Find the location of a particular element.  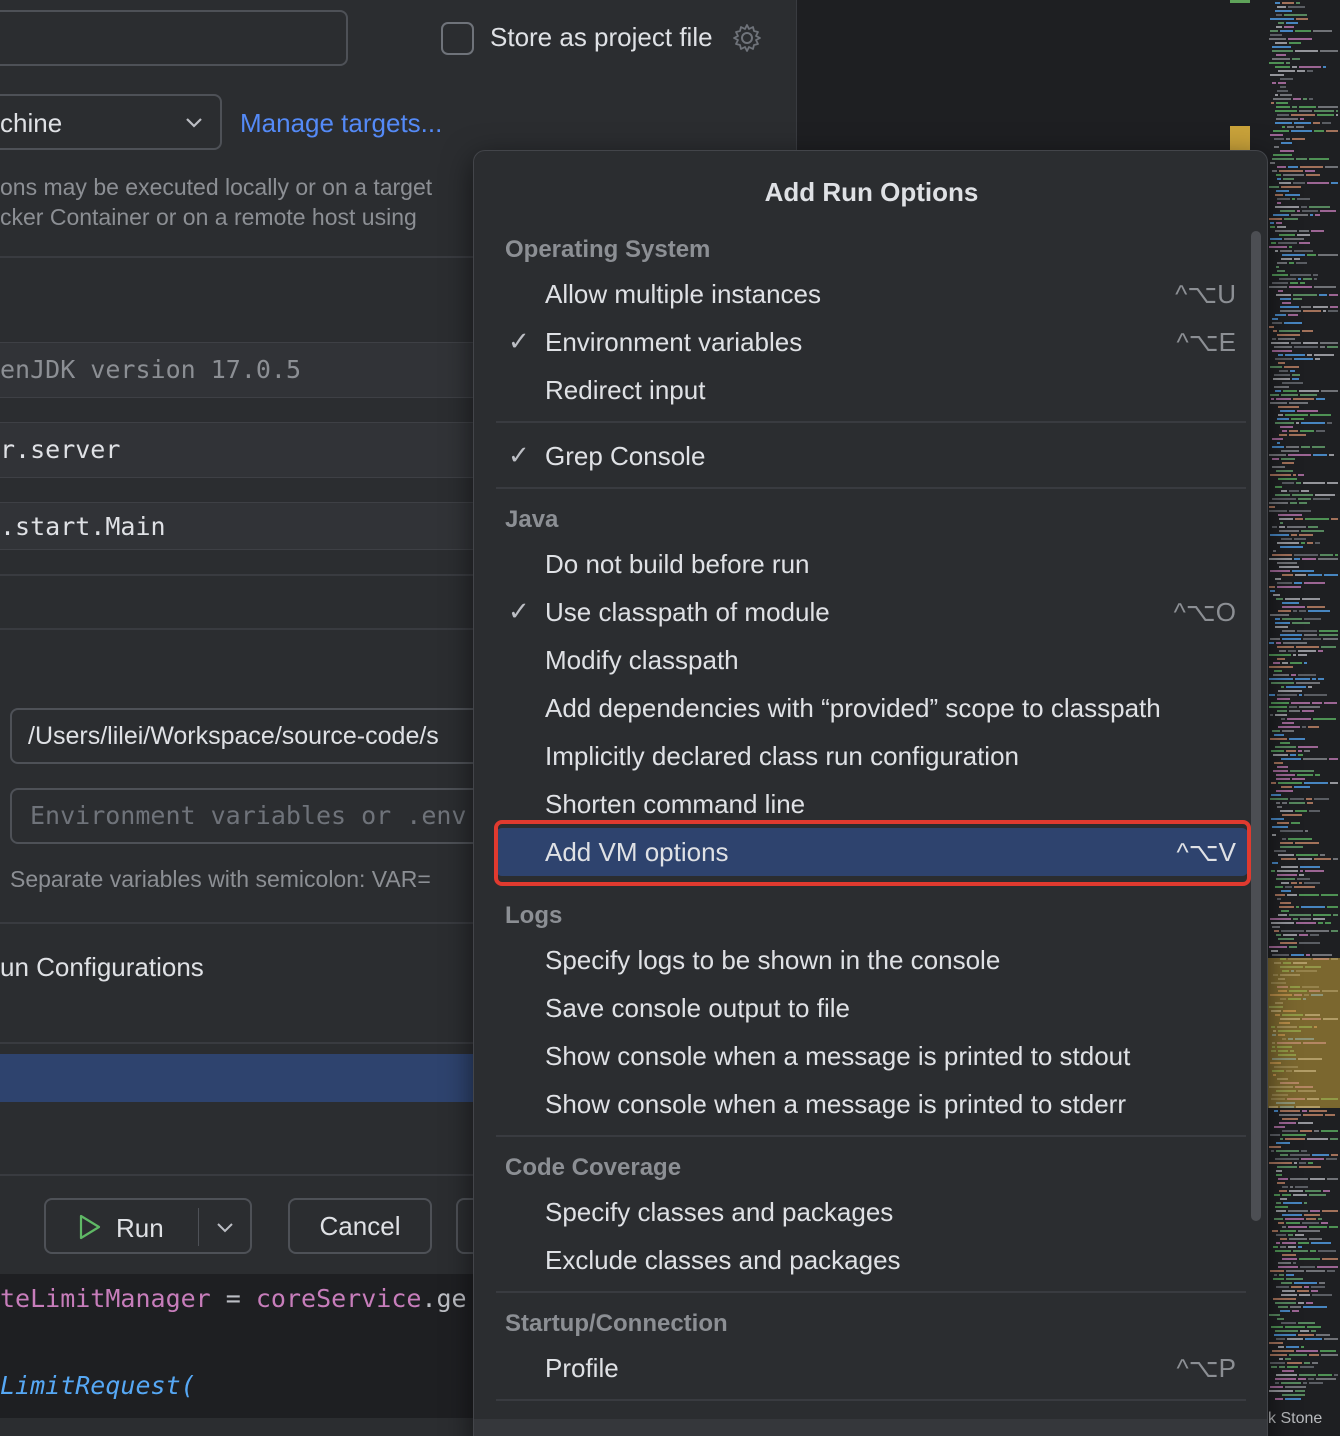

option-do-not-build: Do not build before run is located at coordinates (872, 564).